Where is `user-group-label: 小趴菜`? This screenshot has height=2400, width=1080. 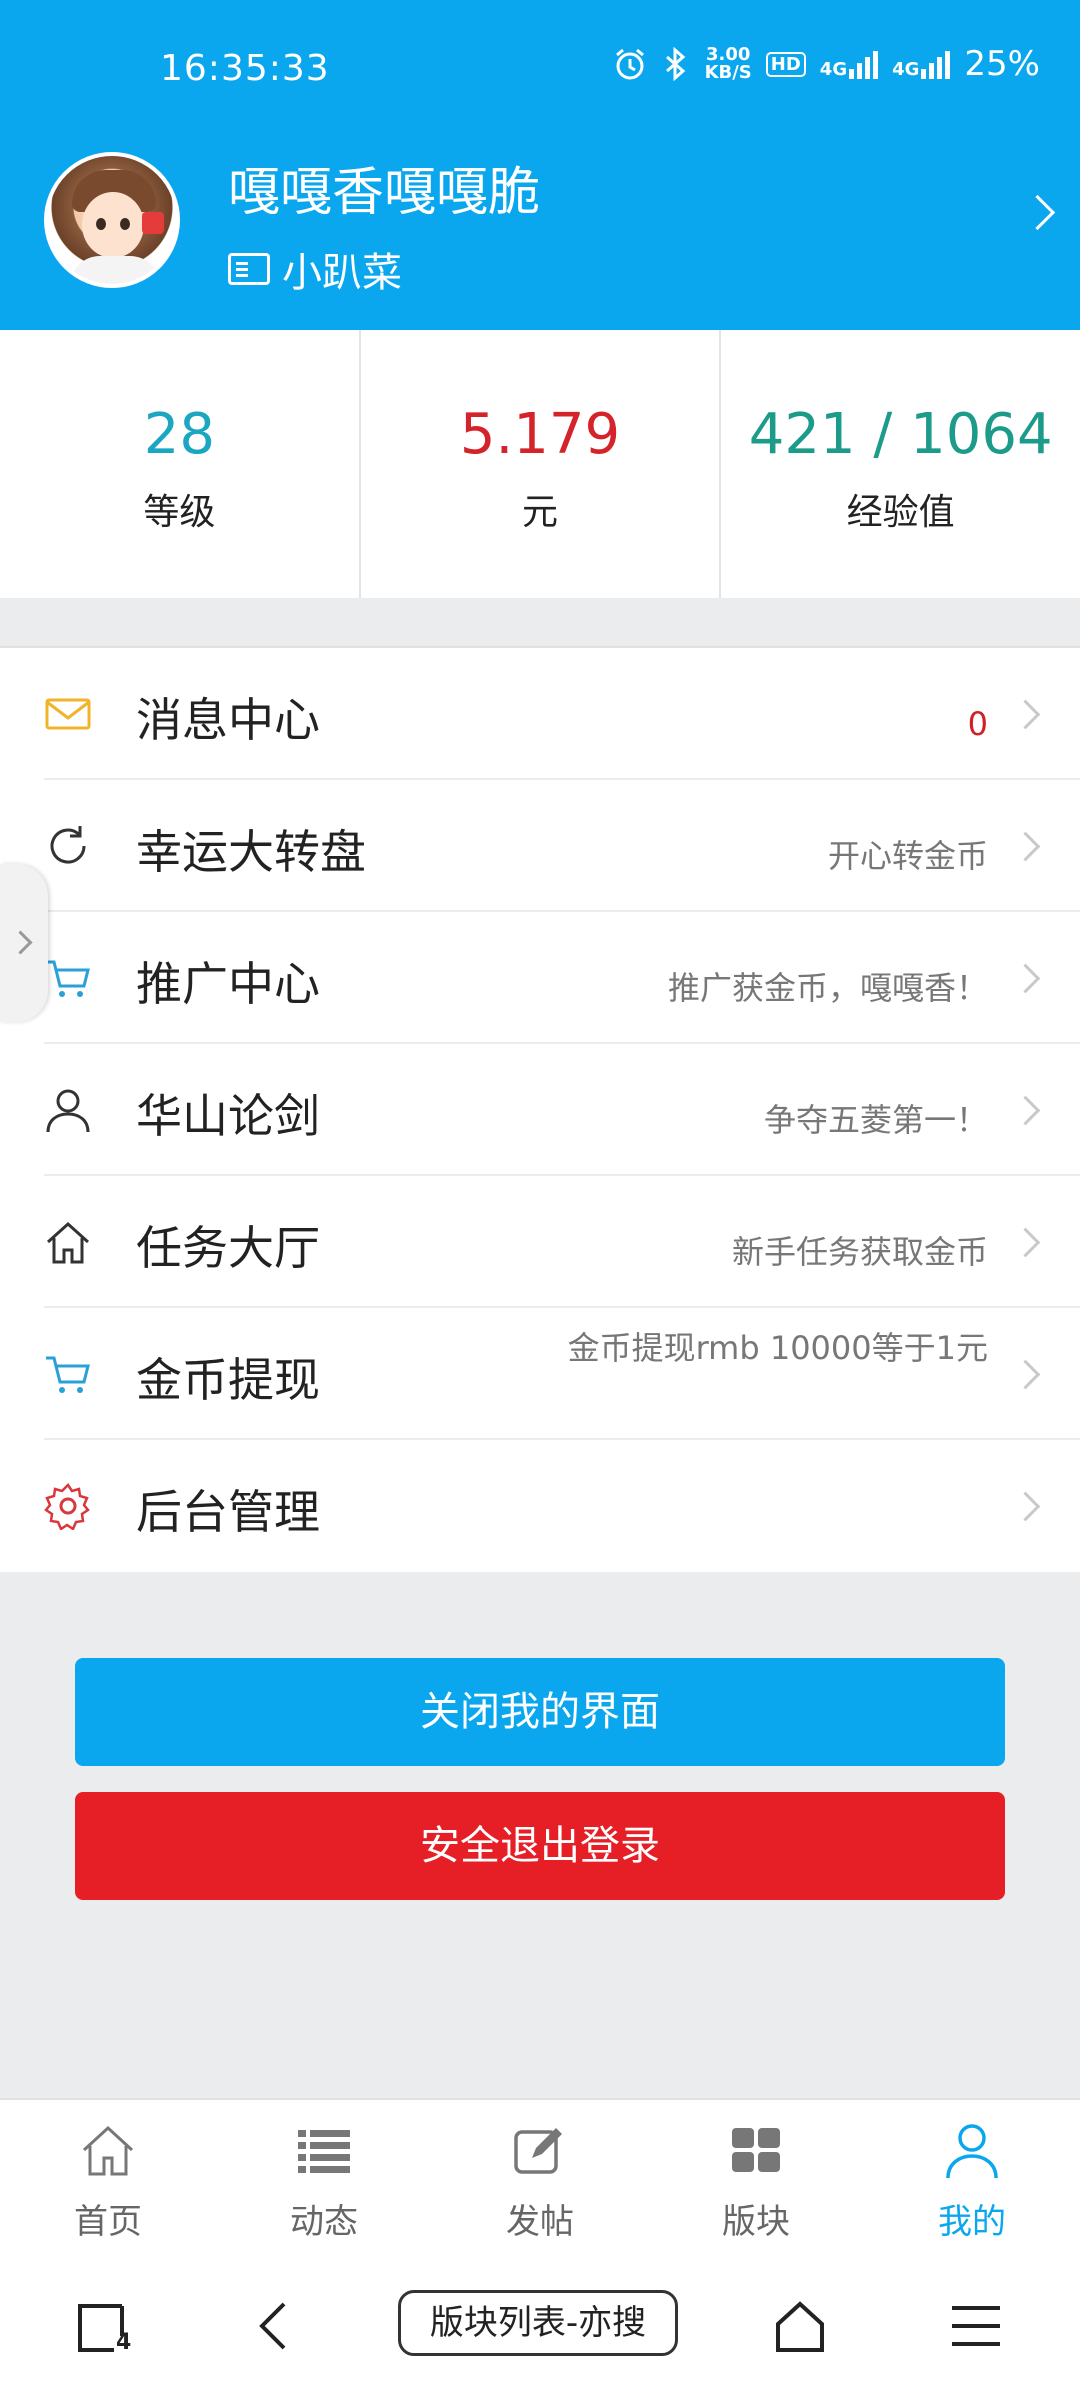
user-group-label: 小趴菜 is located at coordinates (342, 273).